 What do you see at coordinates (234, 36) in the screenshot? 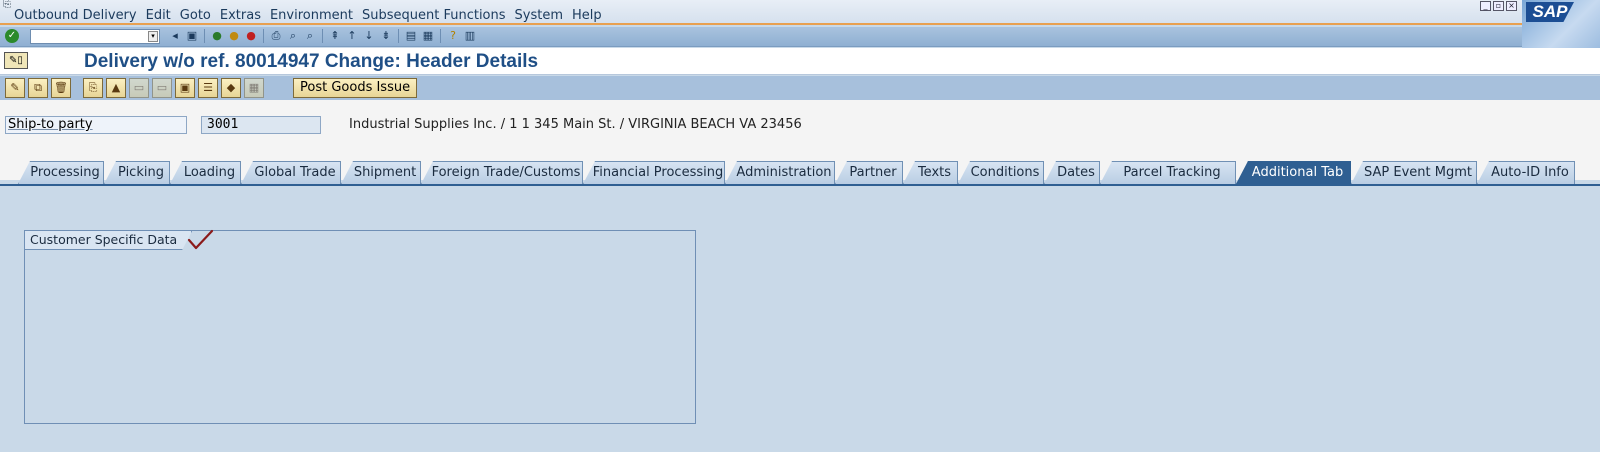
I see `exit-icon: ●` at bounding box center [234, 36].